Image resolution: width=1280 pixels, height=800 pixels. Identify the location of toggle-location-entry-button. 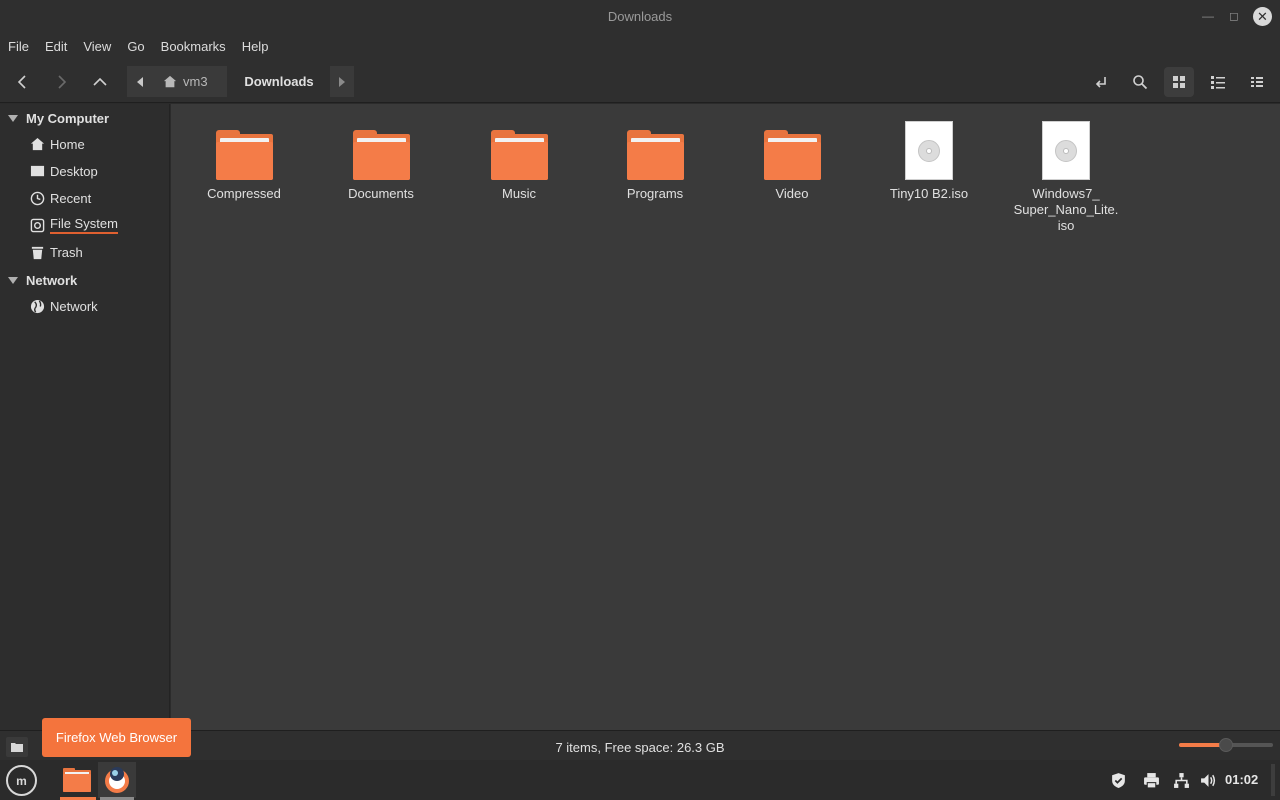
(1101, 82).